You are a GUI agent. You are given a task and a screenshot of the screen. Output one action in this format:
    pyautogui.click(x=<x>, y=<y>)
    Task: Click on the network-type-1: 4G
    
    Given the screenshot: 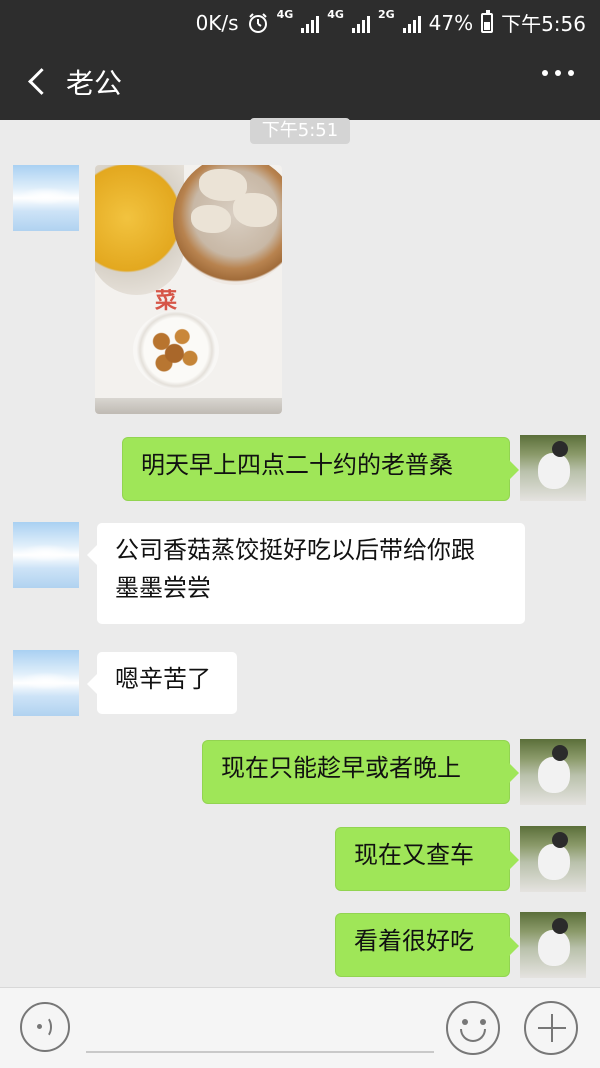 What is the action you would take?
    pyautogui.click(x=285, y=14)
    